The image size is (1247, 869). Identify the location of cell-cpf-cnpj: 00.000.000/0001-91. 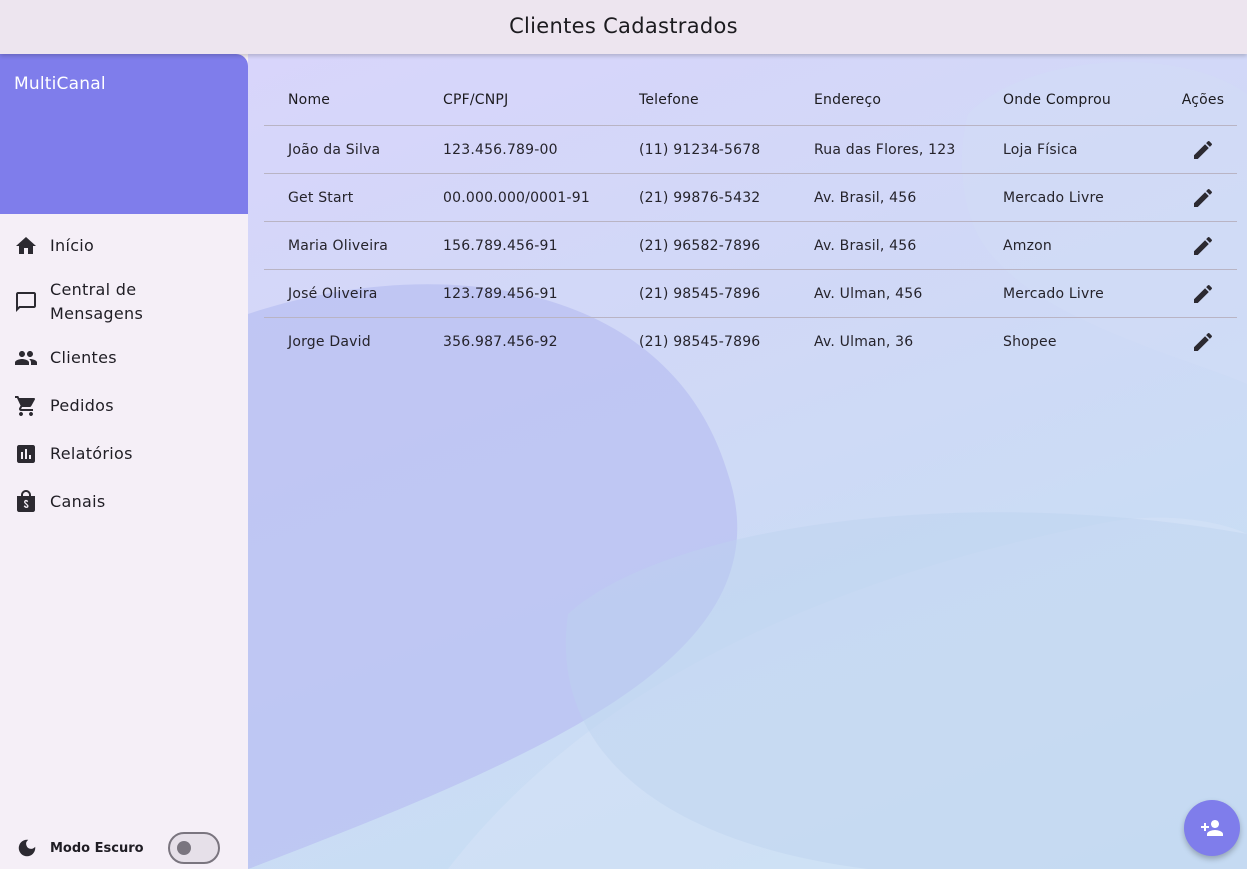
(516, 197).